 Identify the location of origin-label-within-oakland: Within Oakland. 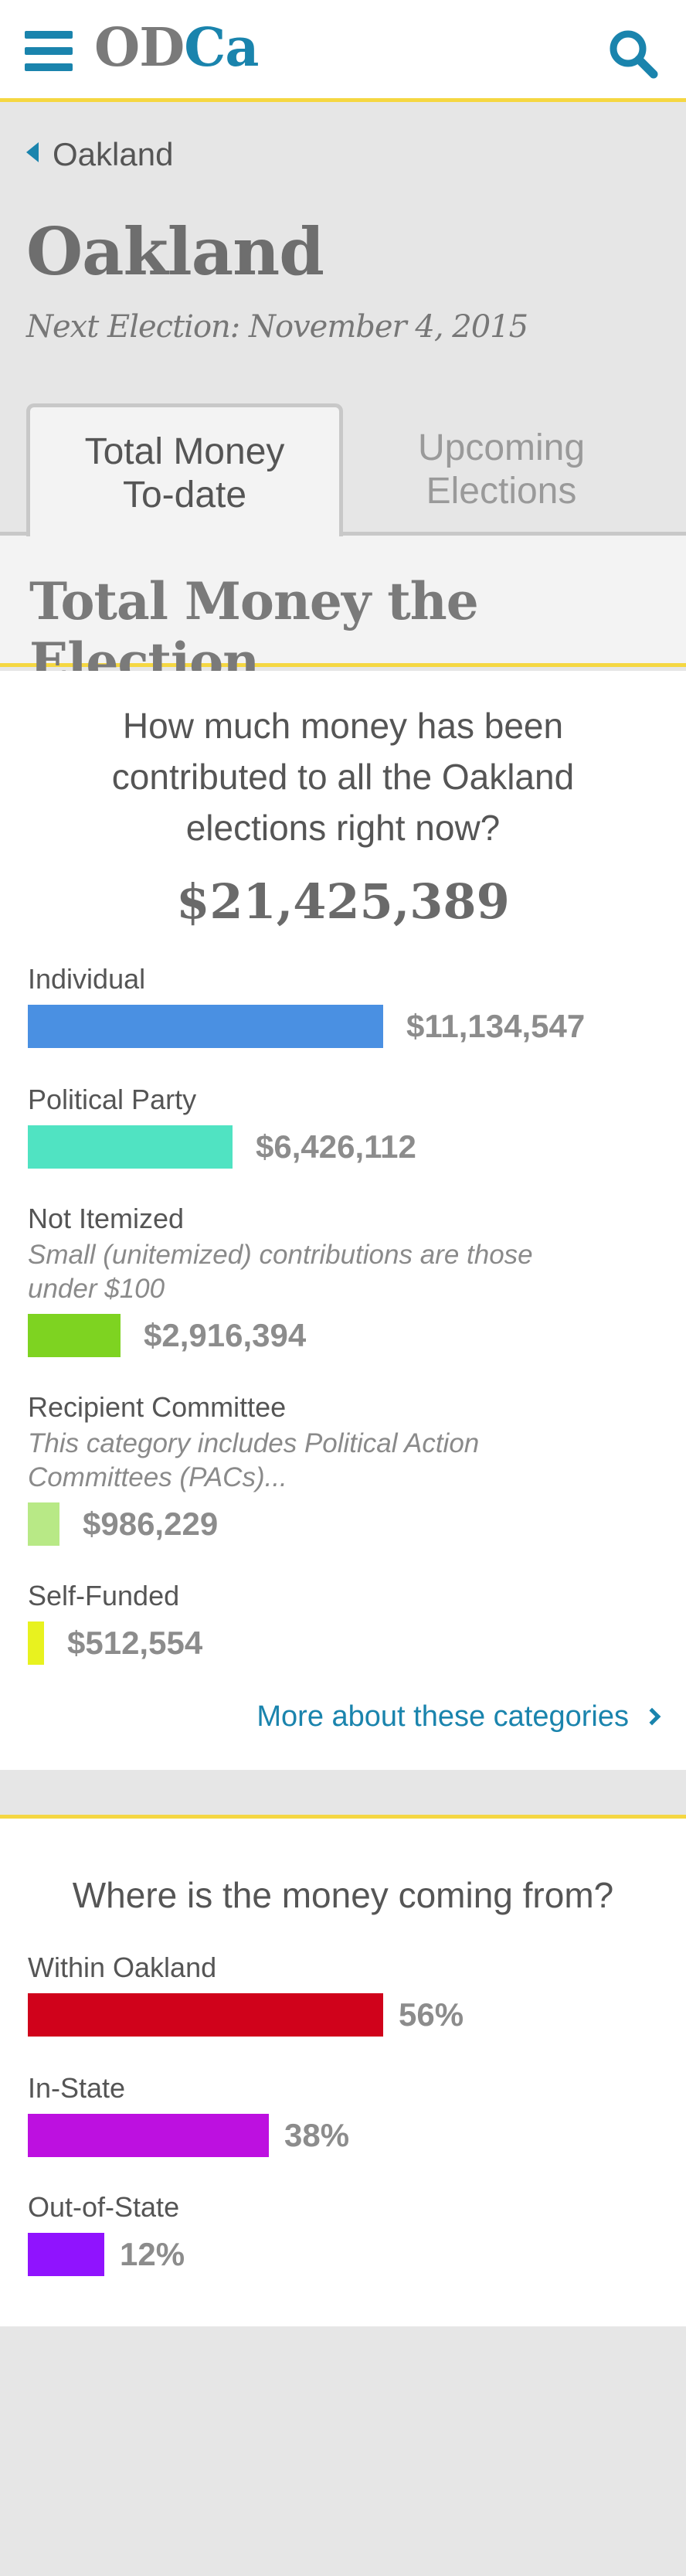
(122, 1967).